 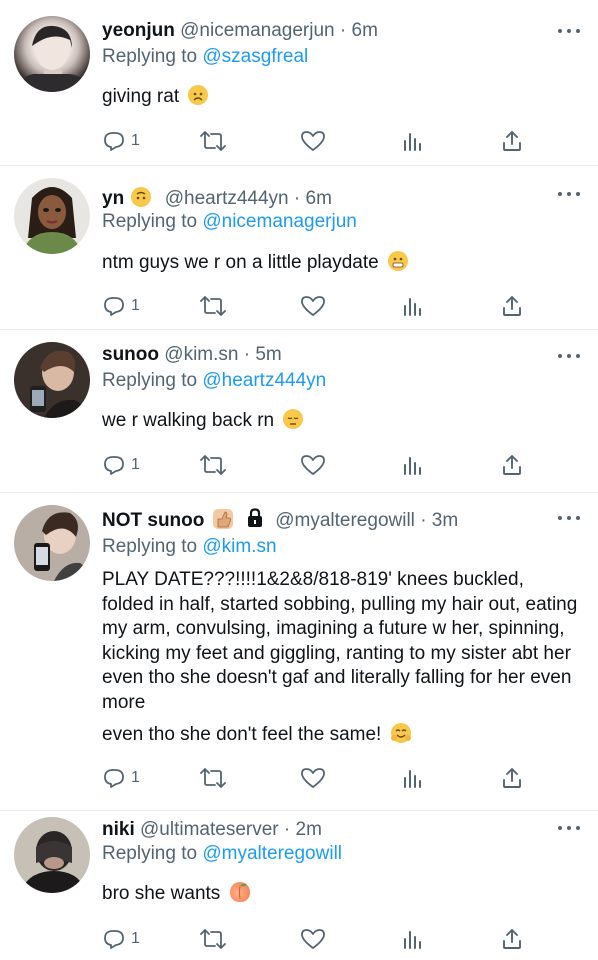 What do you see at coordinates (445, 520) in the screenshot?
I see `timestamp: 3m` at bounding box center [445, 520].